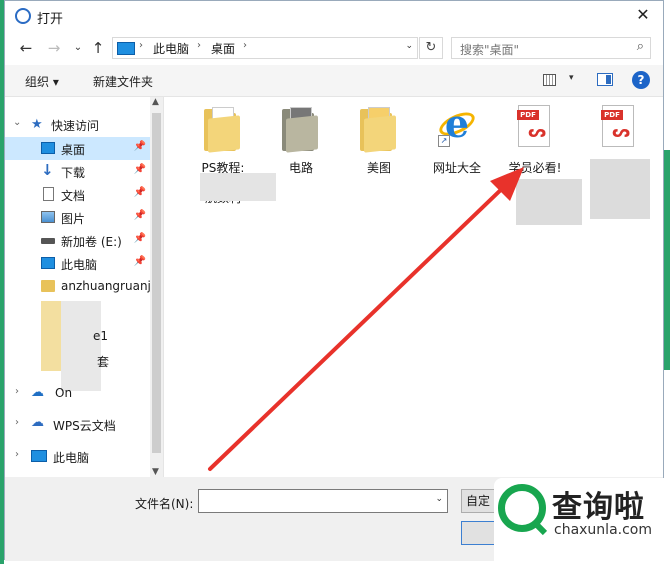 Image resolution: width=670 pixels, height=564 pixels. Describe the element at coordinates (605, 79) in the screenshot. I see `preview-pane-icon` at that location.